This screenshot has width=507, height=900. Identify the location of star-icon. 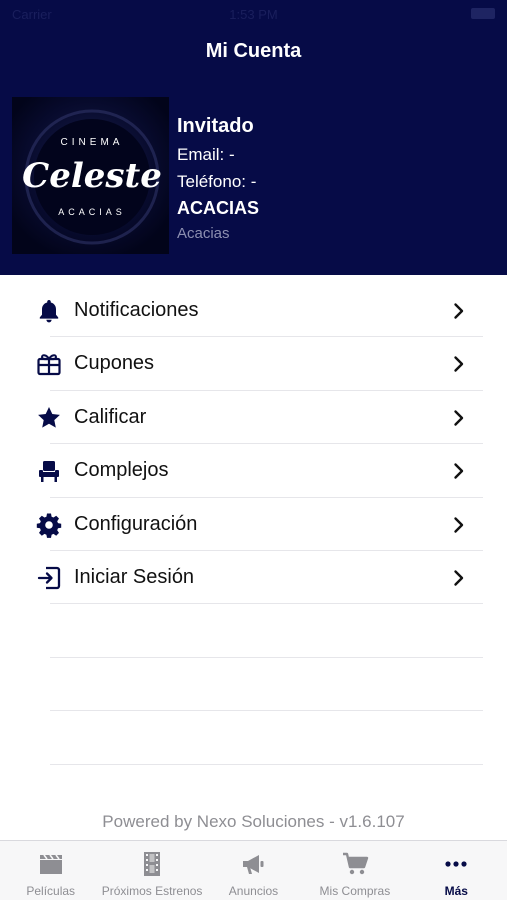
(49, 418).